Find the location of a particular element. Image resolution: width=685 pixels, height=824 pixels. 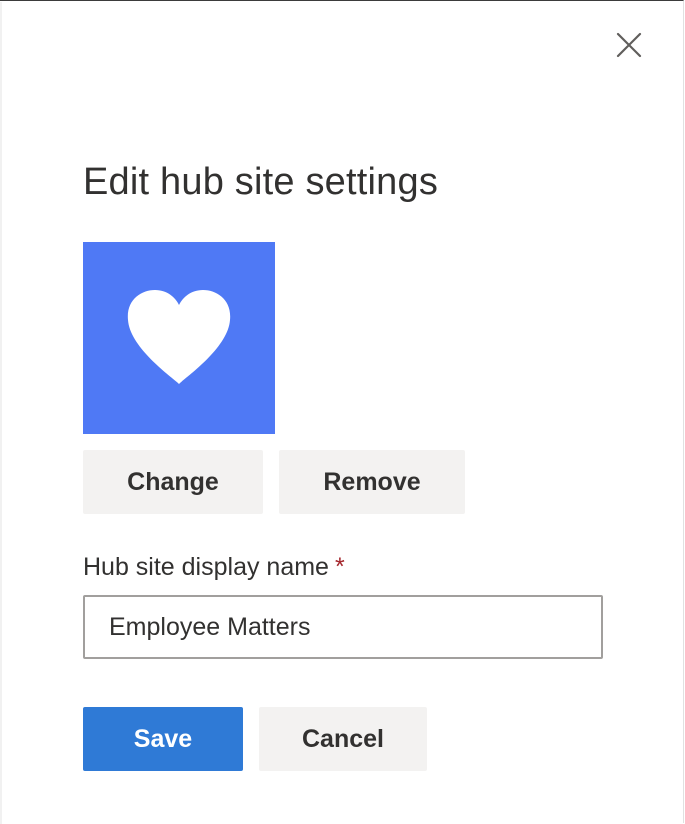

hub-site-logo is located at coordinates (179, 338).